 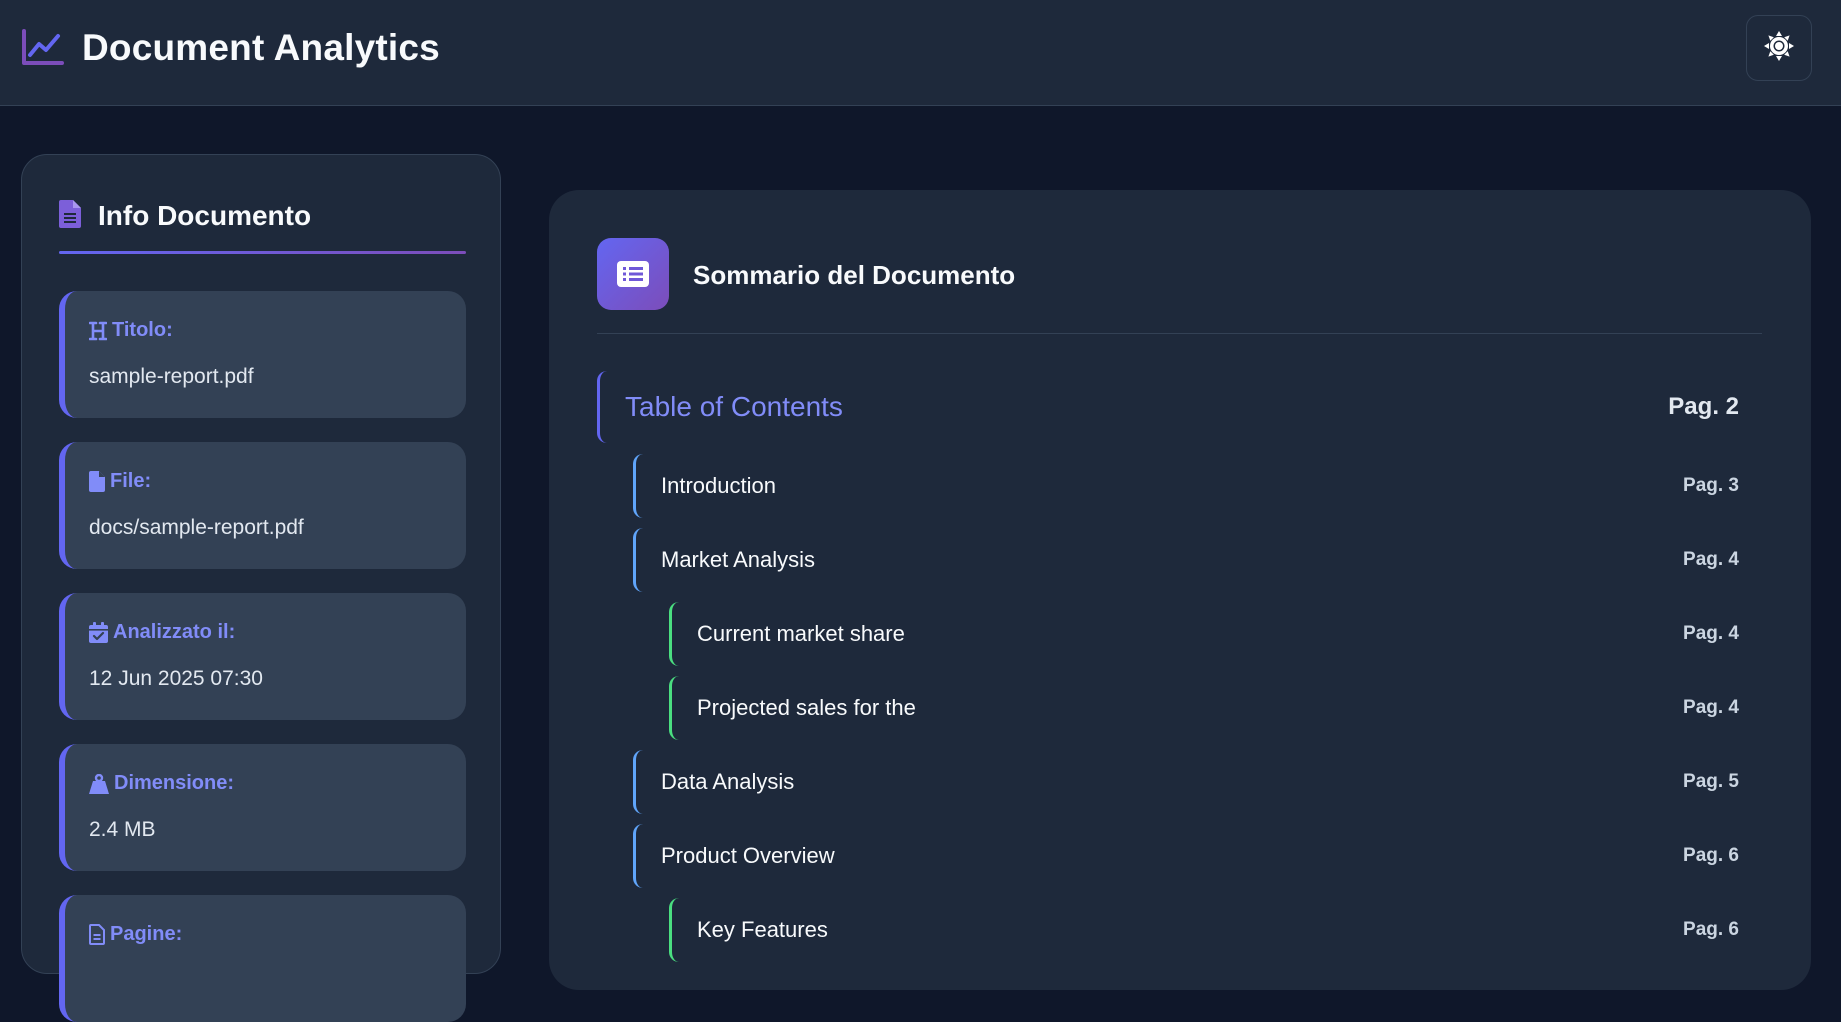 I want to click on sidebar-header: Info Documento, so click(x=262, y=216).